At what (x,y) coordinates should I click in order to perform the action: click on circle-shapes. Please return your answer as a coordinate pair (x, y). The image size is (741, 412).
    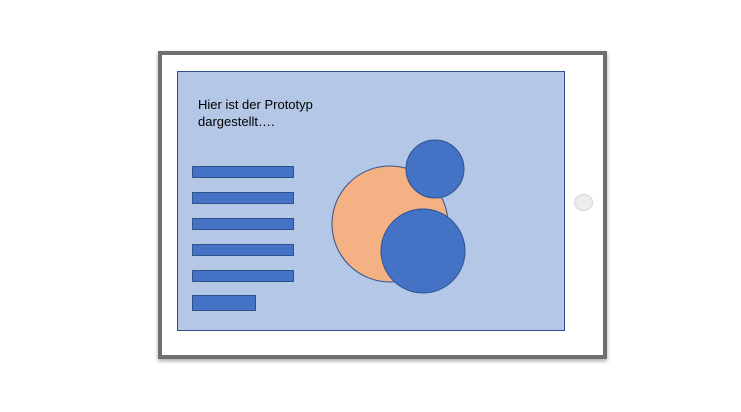
    Looking at the image, I should click on (398, 216).